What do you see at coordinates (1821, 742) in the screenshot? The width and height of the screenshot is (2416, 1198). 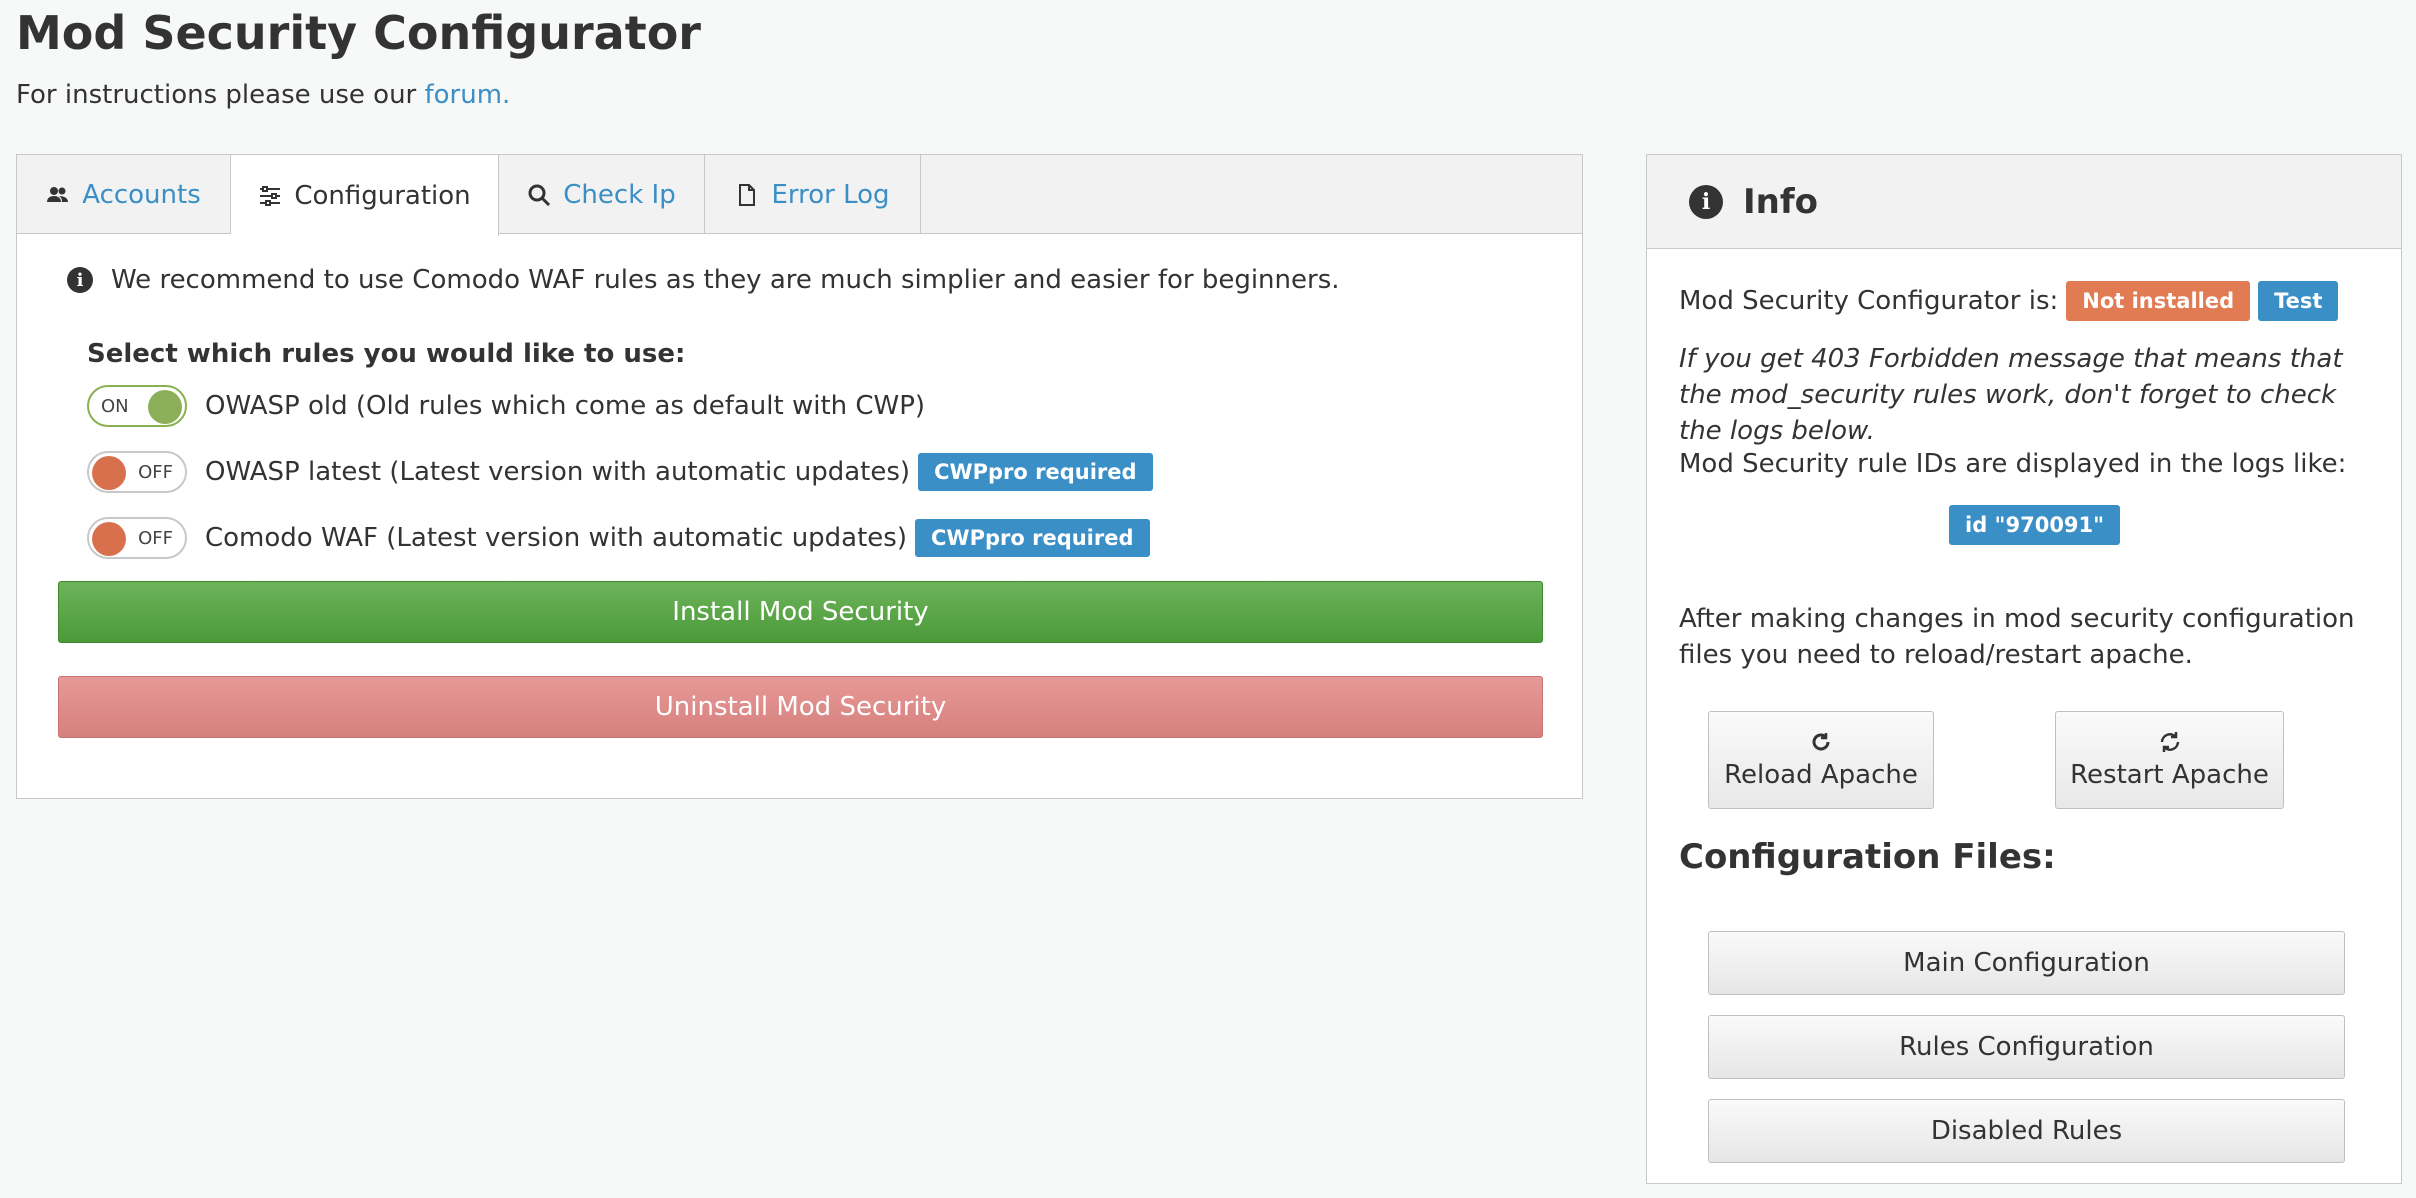 I see `redo-icon` at bounding box center [1821, 742].